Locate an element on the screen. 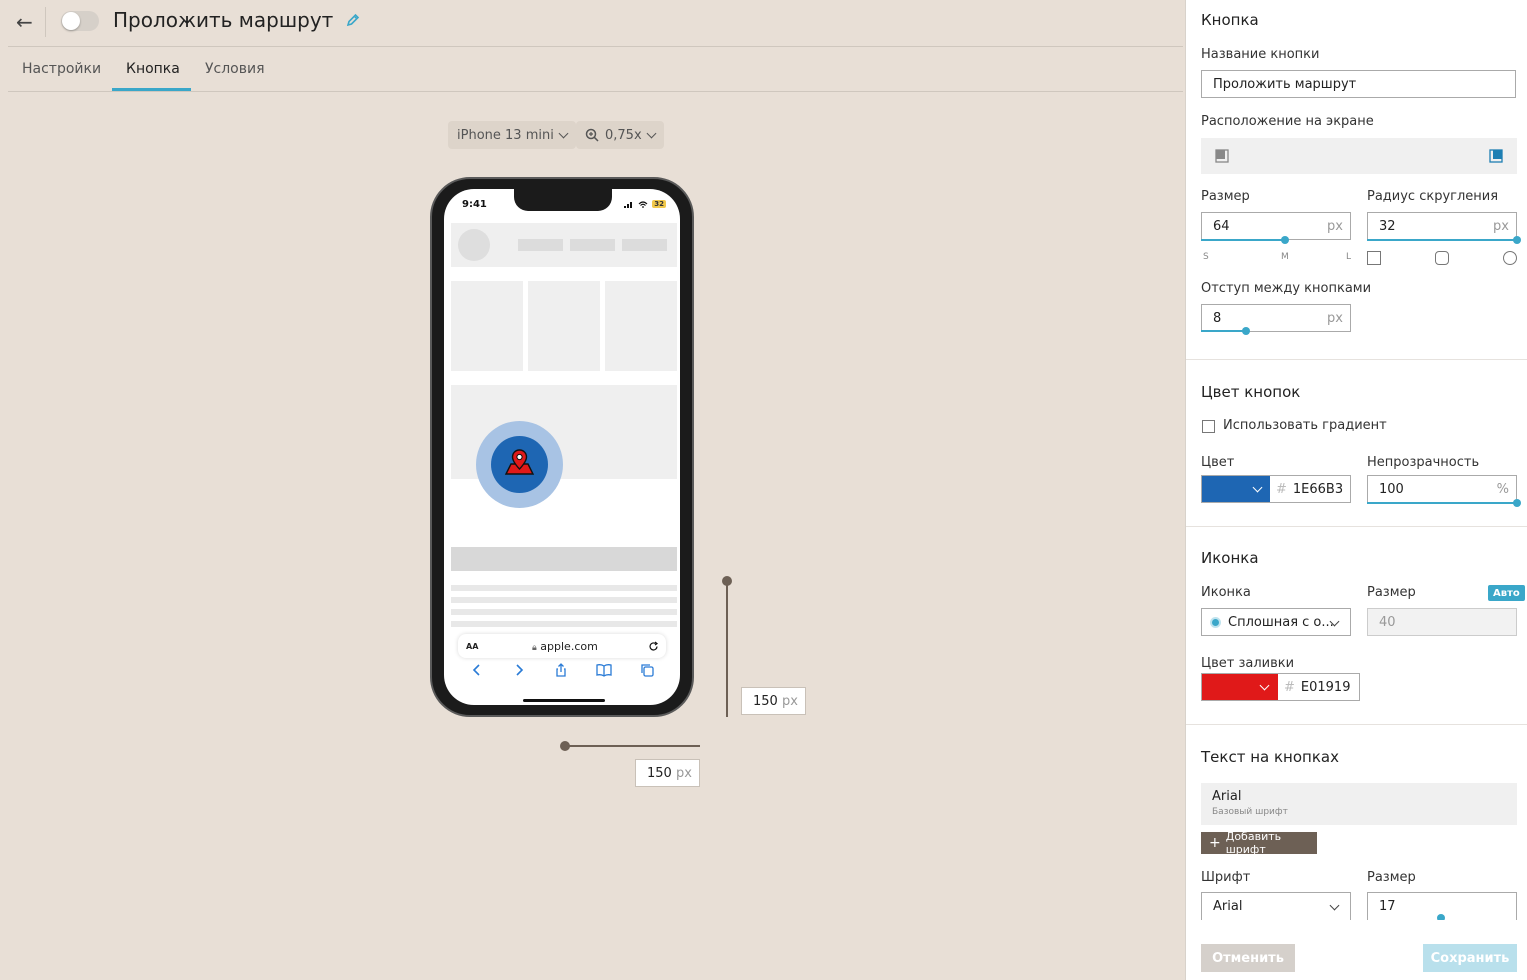 Image resolution: width=1527 pixels, height=980 pixels. enable-toggle is located at coordinates (80, 21).